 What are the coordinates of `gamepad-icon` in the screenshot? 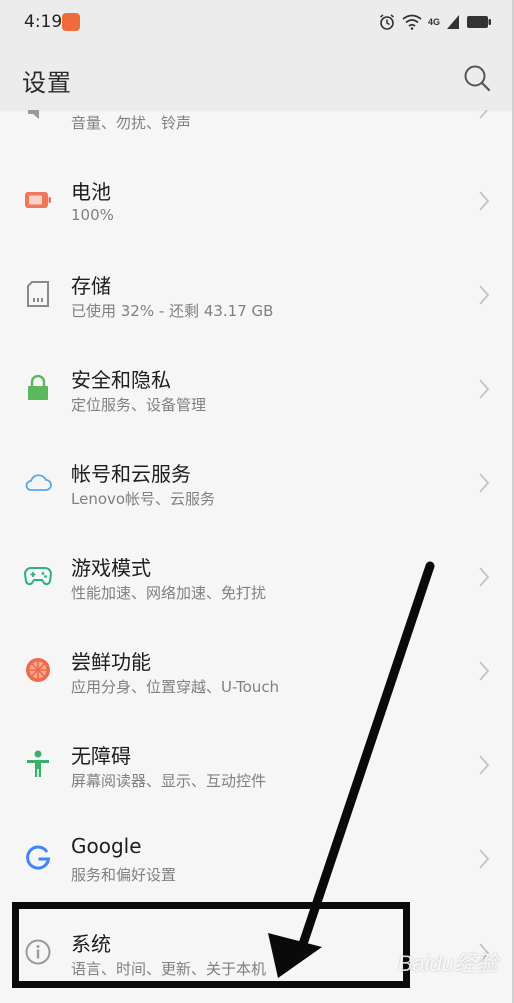 It's located at (38, 576).